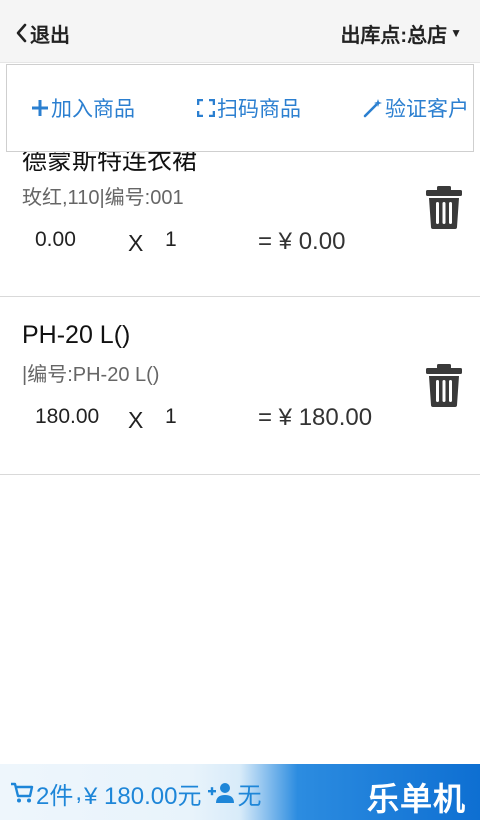 The width and height of the screenshot is (480, 820). I want to click on add-product-button: 加入商品, so click(83, 108).